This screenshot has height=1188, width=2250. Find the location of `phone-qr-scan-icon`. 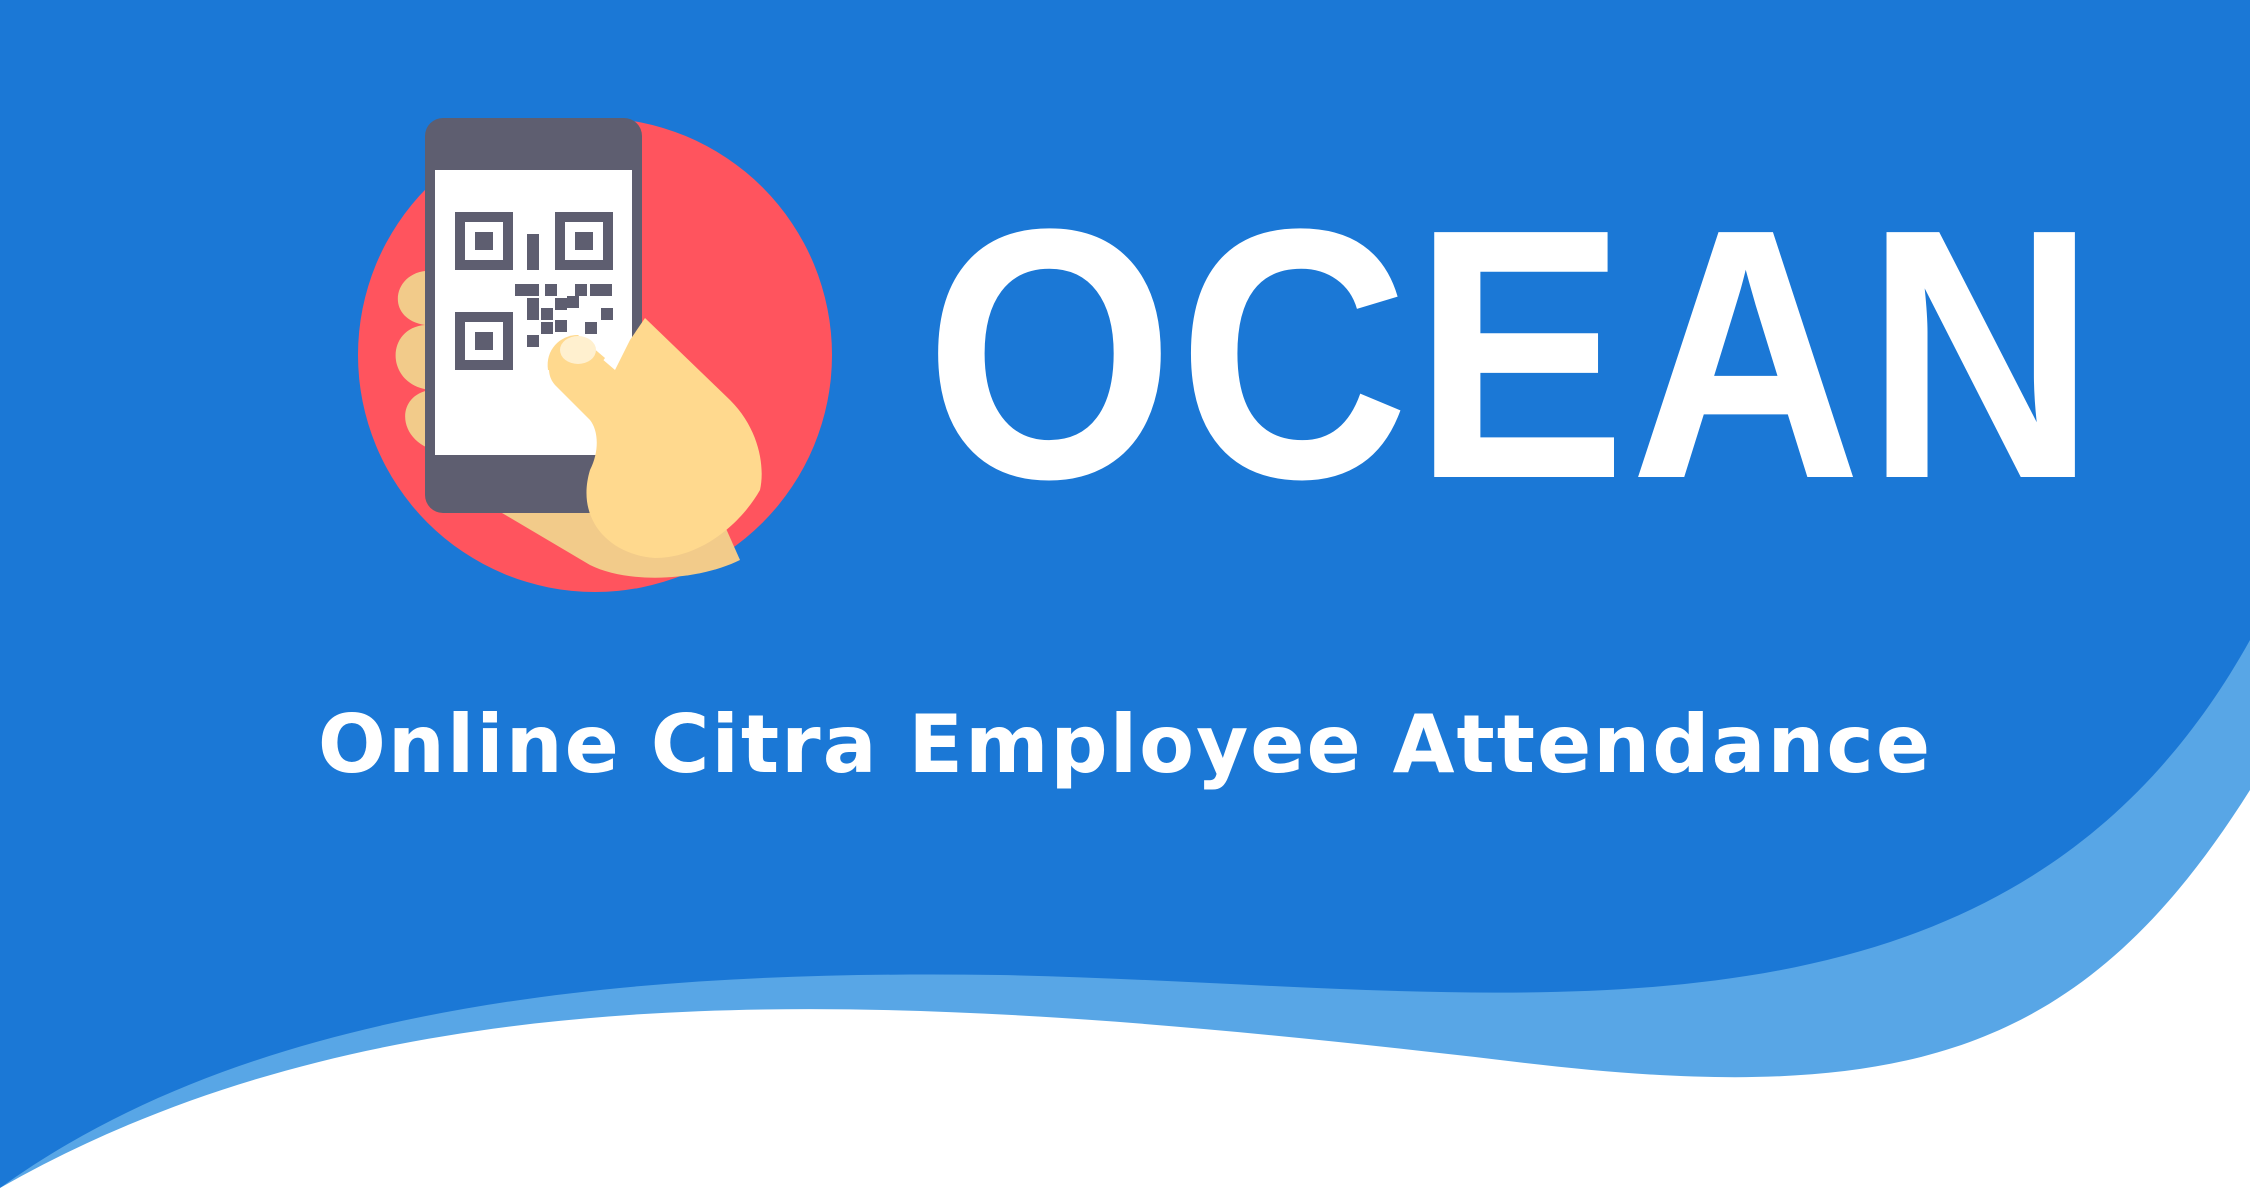

phone-qr-scan-icon is located at coordinates (595, 355).